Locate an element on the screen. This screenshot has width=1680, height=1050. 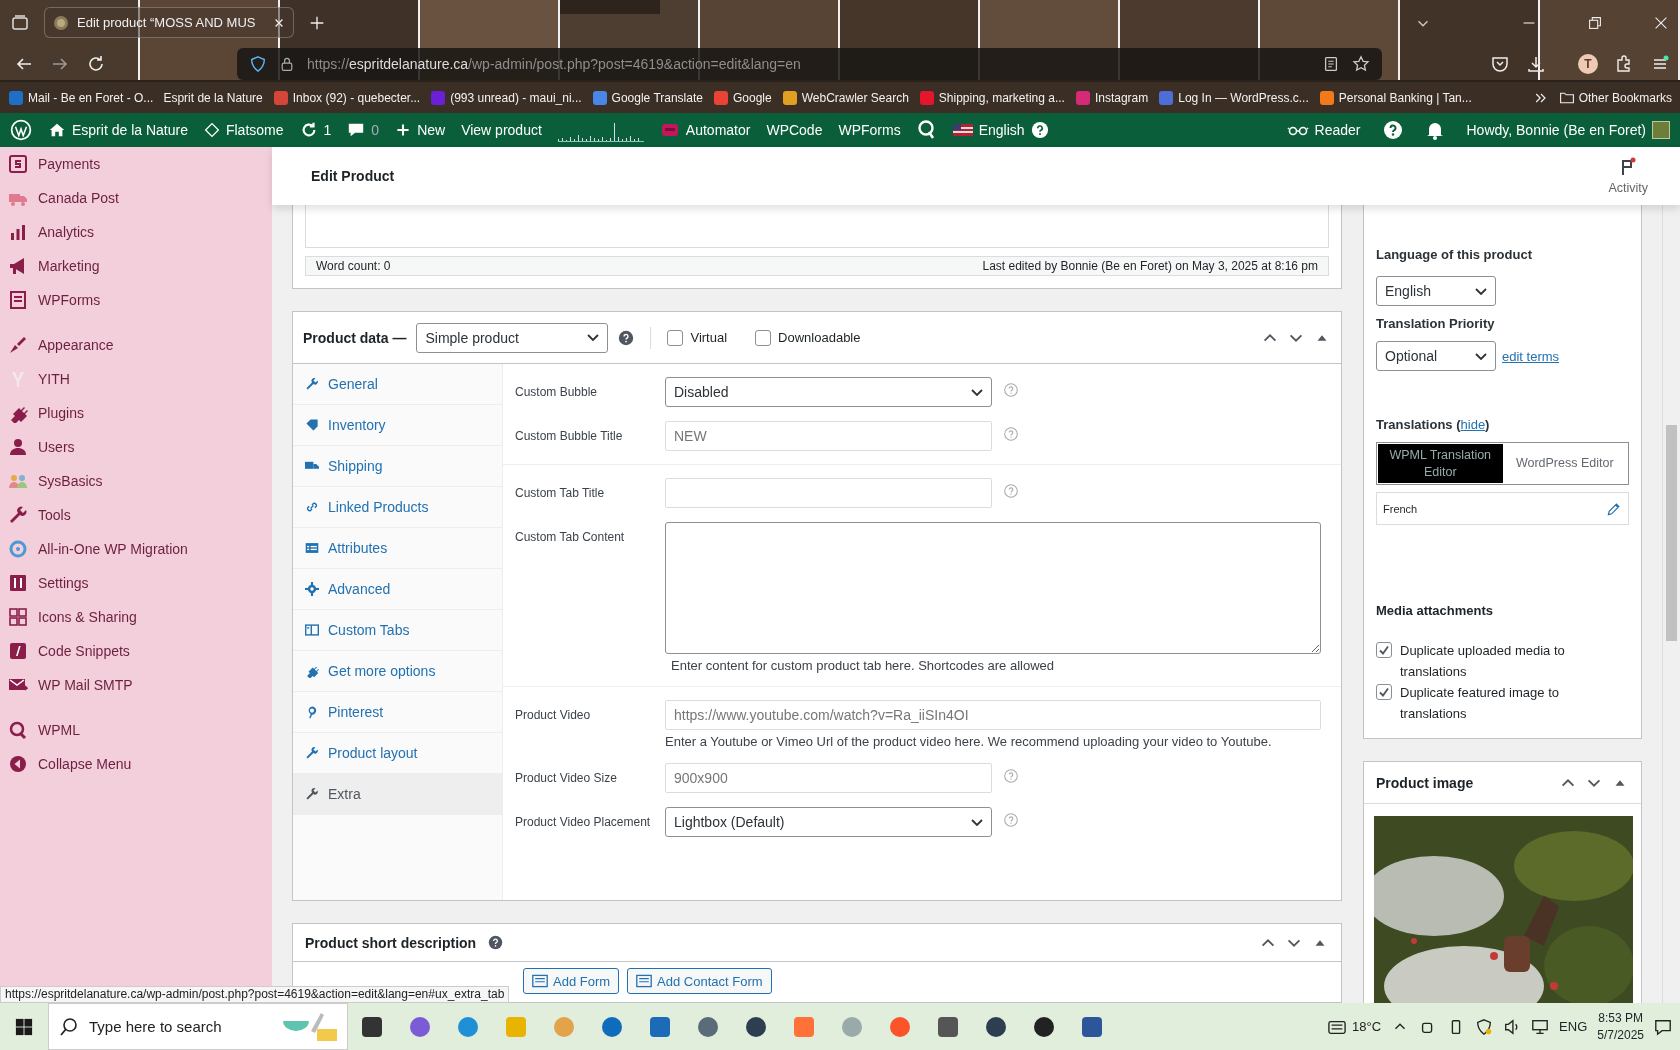
menu-item: Plugins is located at coordinates (136, 413).